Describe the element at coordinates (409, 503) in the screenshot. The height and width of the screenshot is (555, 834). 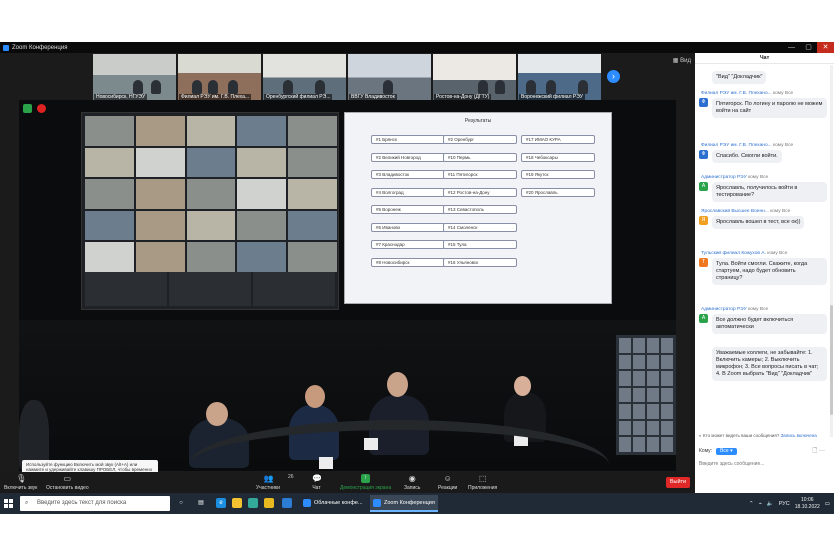
I see `taskbar-app-label: Zoom Конференция` at that location.